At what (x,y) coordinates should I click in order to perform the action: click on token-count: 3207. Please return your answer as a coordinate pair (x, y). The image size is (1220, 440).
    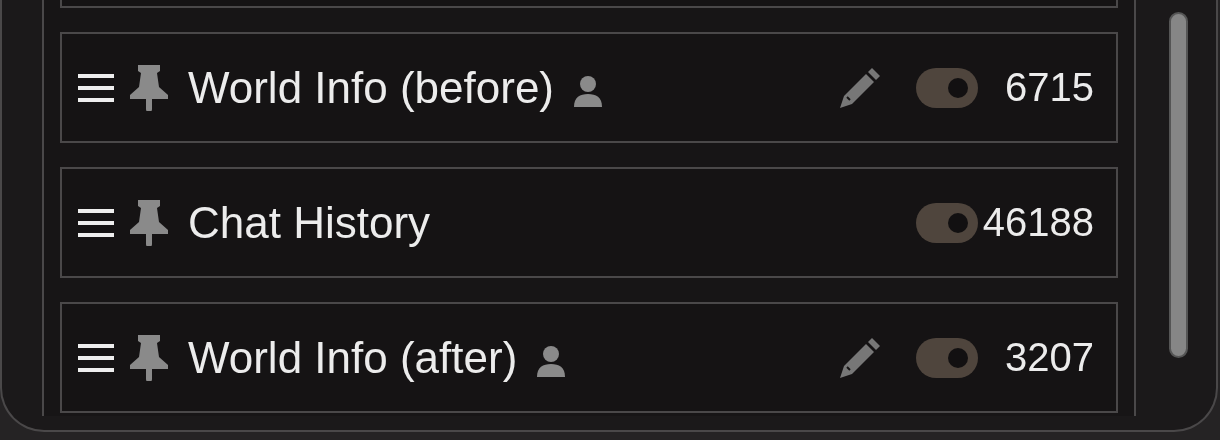
    Looking at the image, I should click on (1049, 357).